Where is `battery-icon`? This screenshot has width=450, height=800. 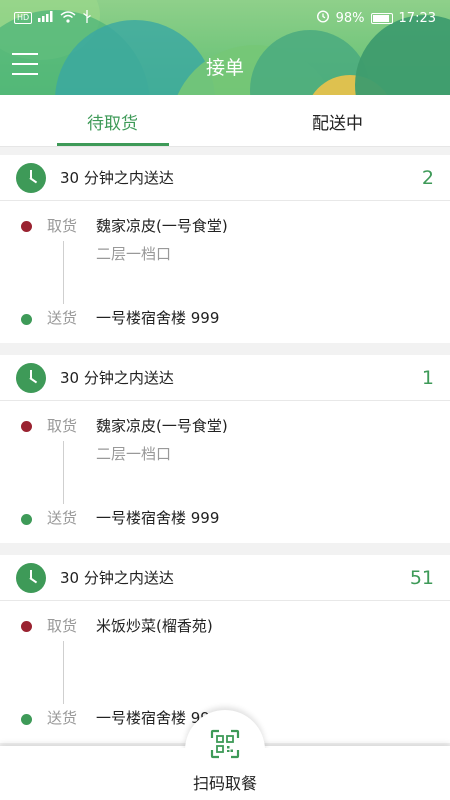 battery-icon is located at coordinates (381, 18).